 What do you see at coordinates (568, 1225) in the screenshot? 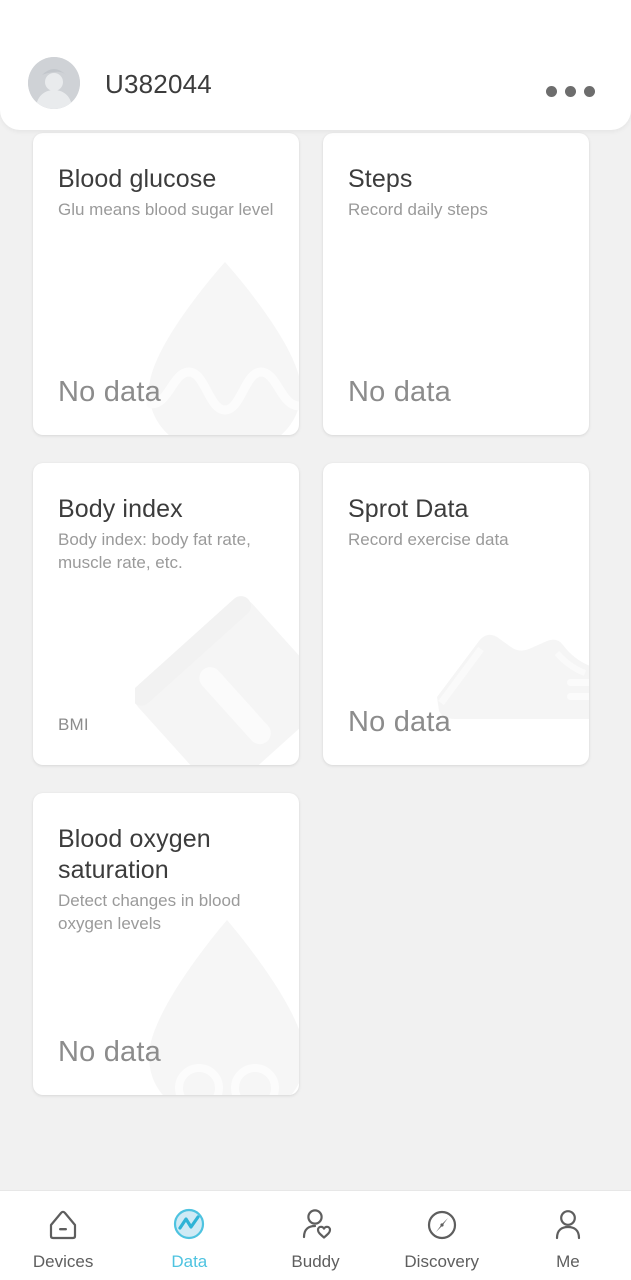
I see `person-icon` at bounding box center [568, 1225].